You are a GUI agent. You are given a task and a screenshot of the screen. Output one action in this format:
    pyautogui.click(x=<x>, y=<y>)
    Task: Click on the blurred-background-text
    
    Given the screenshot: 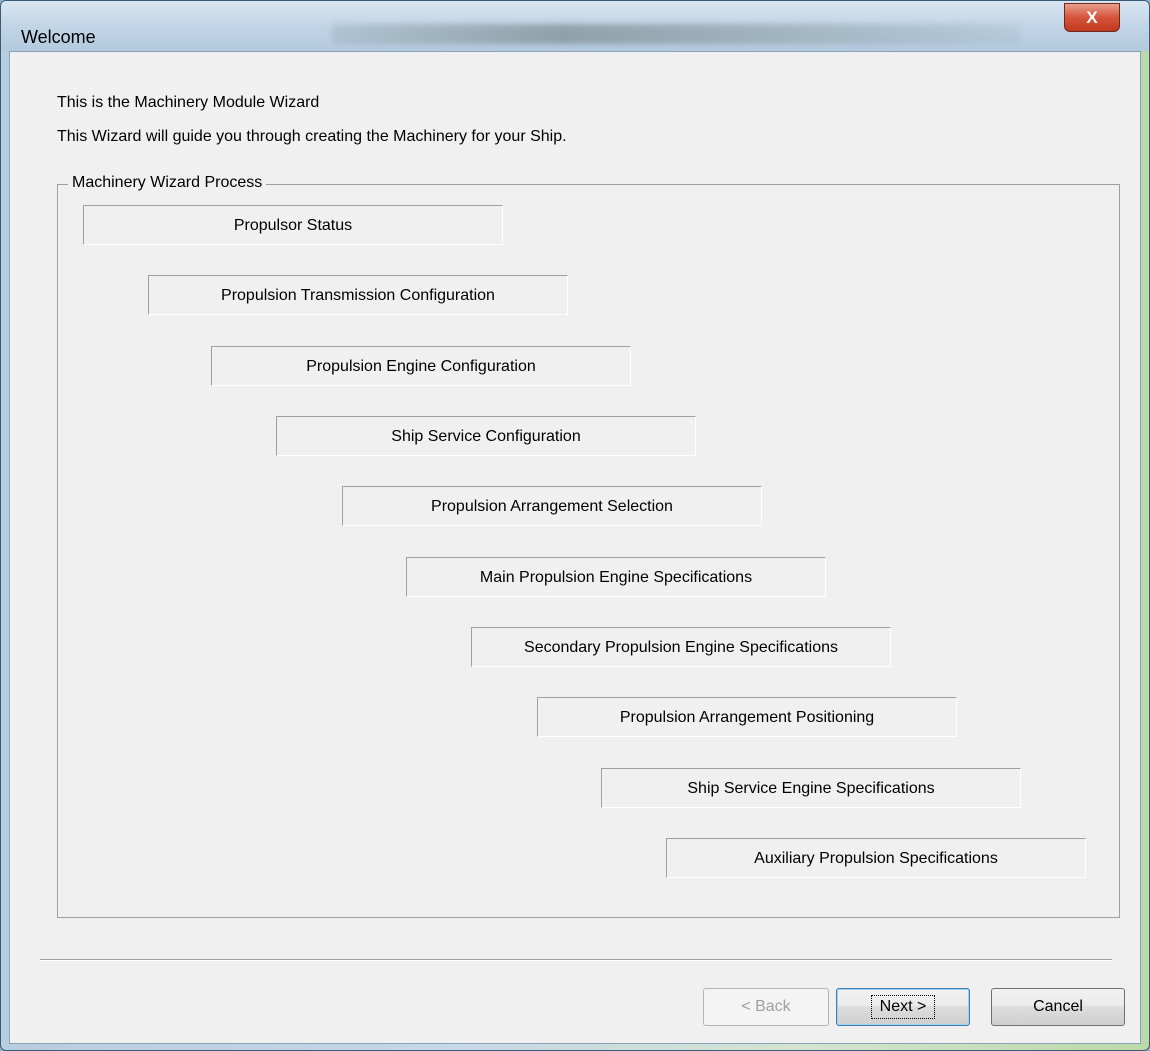 What is the action you would take?
    pyautogui.click(x=676, y=34)
    